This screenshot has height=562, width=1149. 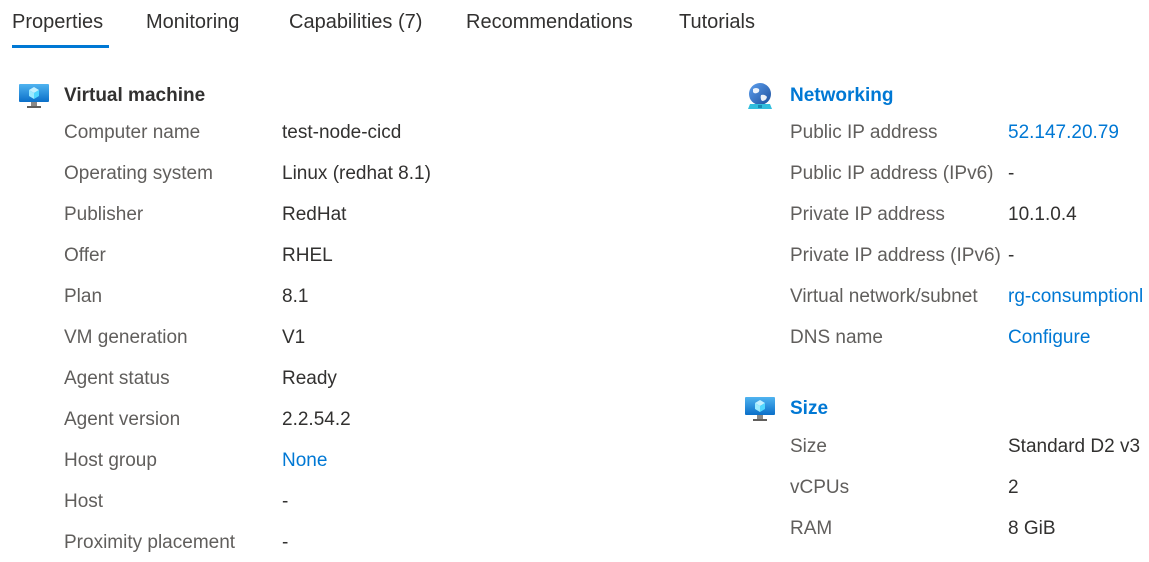 What do you see at coordinates (811, 528) in the screenshot?
I see `ram-label: RAM` at bounding box center [811, 528].